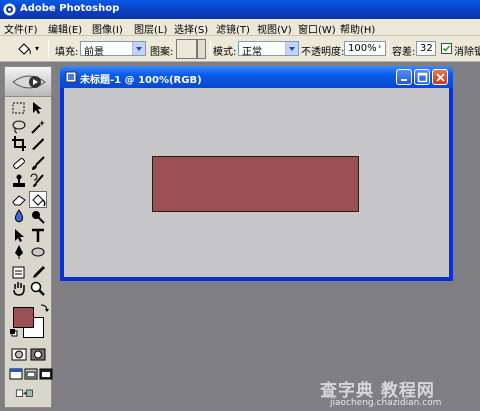 Image resolution: width=480 pixels, height=411 pixels. What do you see at coordinates (357, 28) in the screenshot?
I see `menu-help: 帮助(H)` at bounding box center [357, 28].